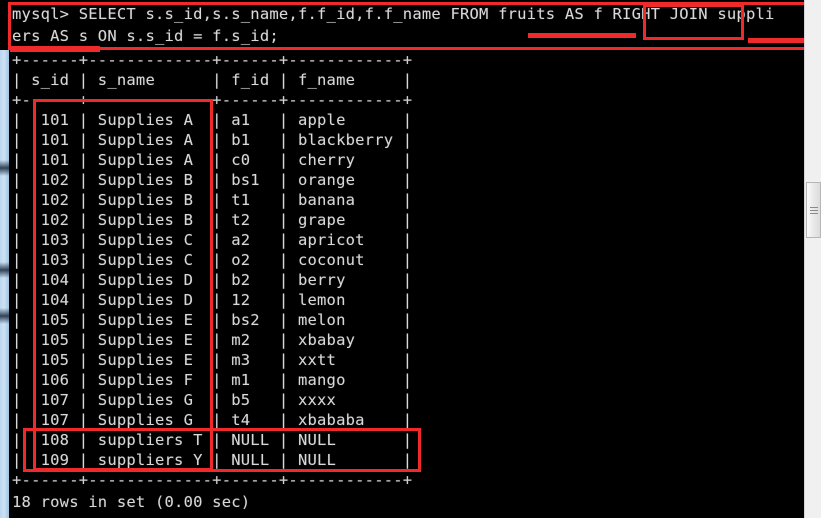  What do you see at coordinates (212, 260) in the screenshot?
I see `table-row: | 103 | Supplies C | o2 | coconut |` at bounding box center [212, 260].